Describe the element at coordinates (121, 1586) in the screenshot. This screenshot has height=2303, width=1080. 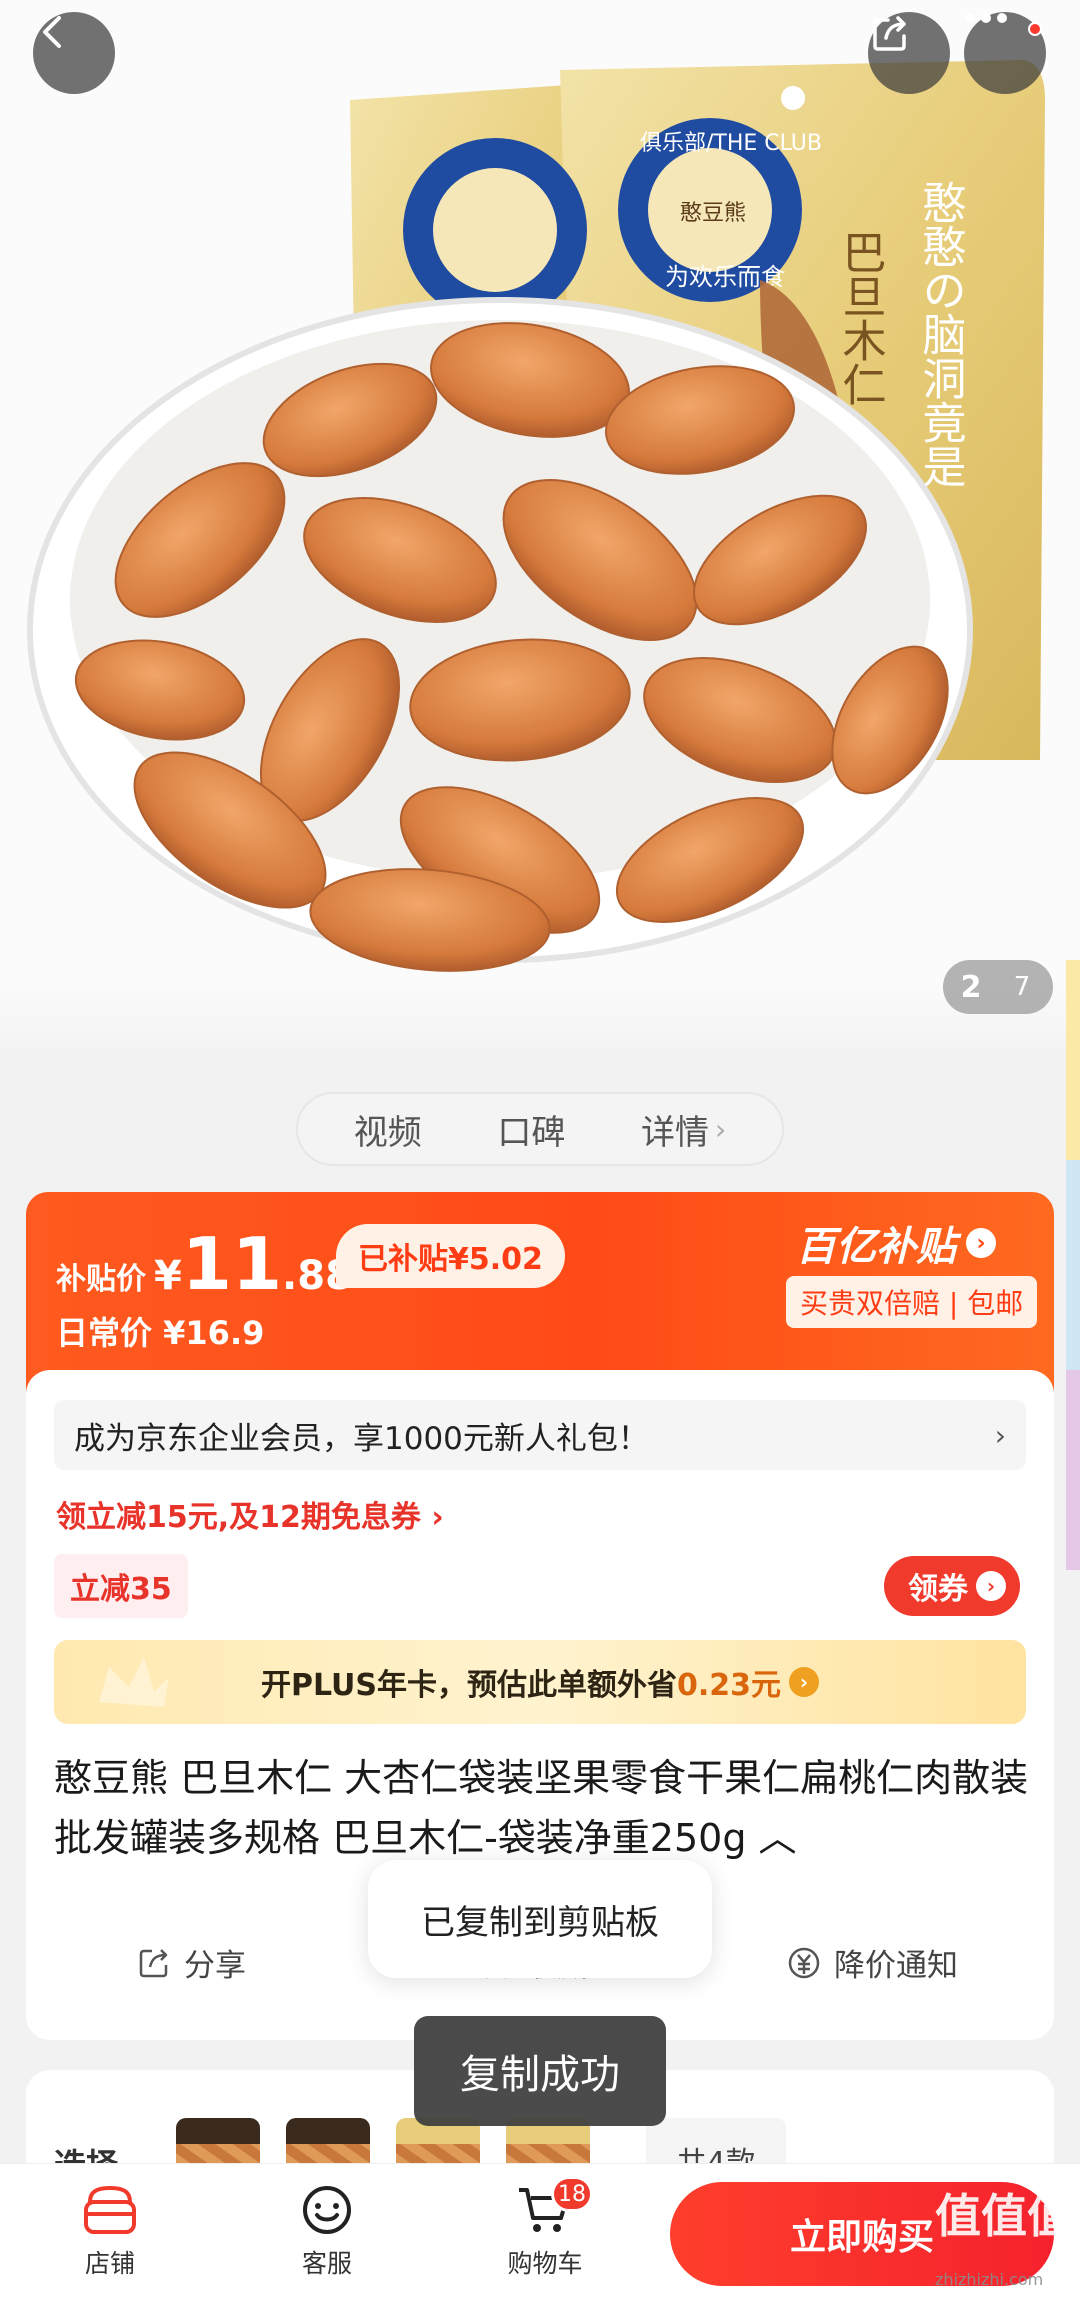
I see `discount-tag: 立减35` at that location.